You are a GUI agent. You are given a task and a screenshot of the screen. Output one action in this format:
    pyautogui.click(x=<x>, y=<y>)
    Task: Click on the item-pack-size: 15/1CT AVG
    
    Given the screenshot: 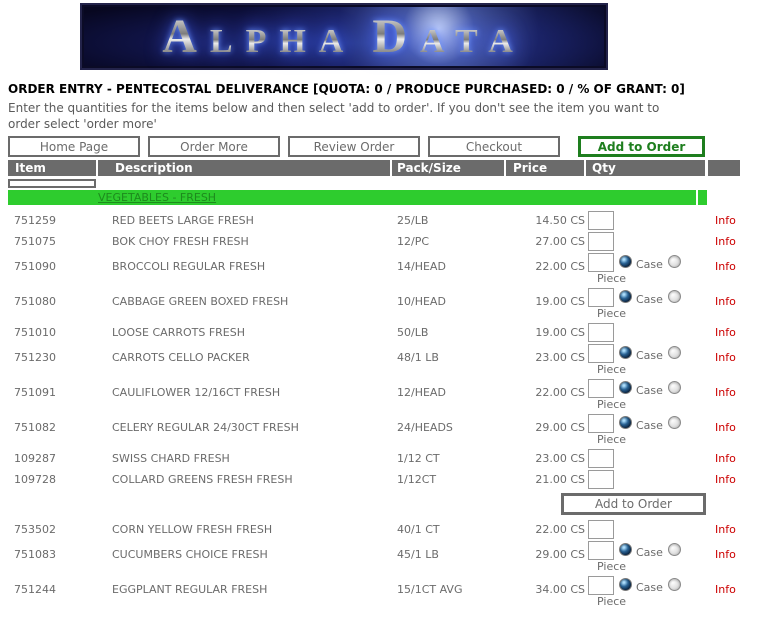 What is the action you would take?
    pyautogui.click(x=430, y=589)
    